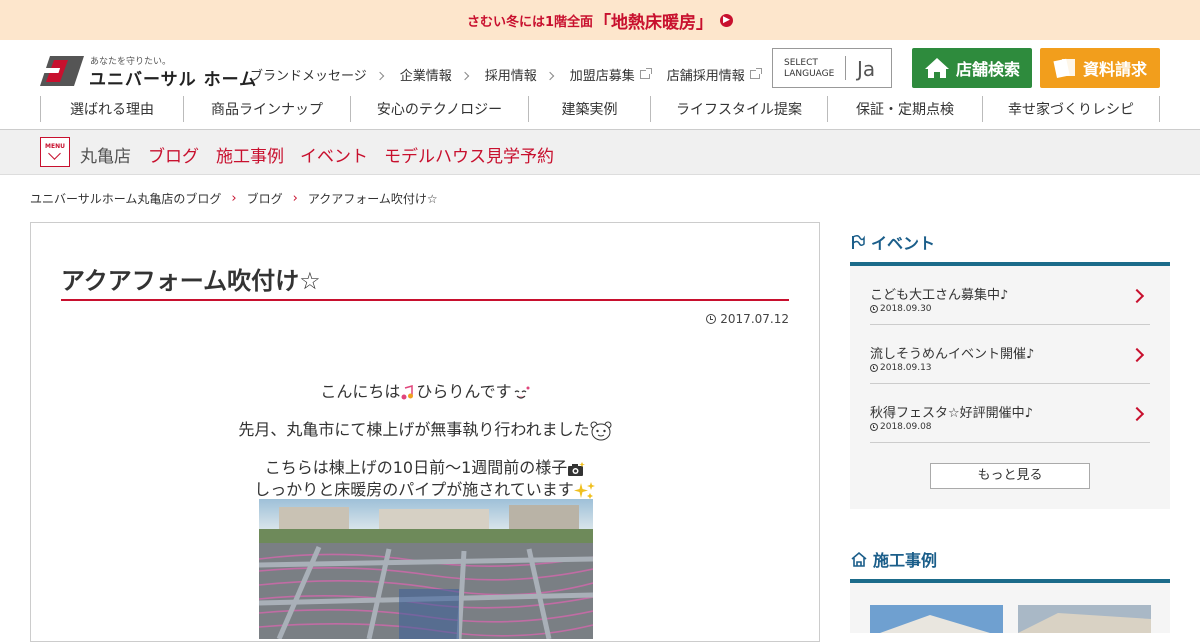 Image resolution: width=1200 pixels, height=642 pixels. I want to click on breadcrumb: ユニバーサルホーム丸亀店のブログ › ブログ › アクアフォーム吹付け☆, so click(234, 198).